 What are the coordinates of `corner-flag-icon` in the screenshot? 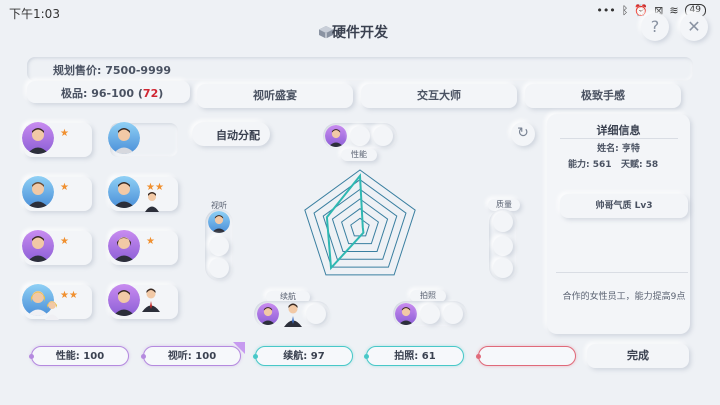 It's located at (239, 348).